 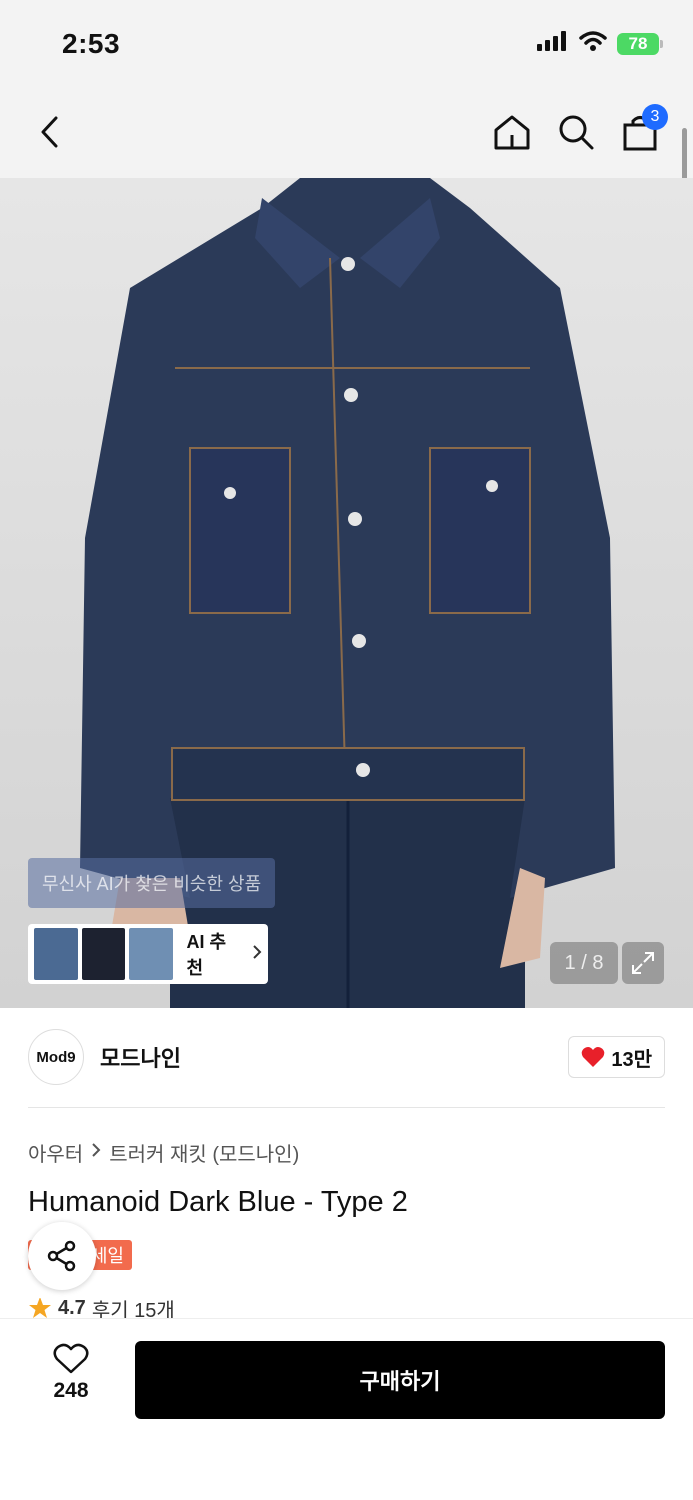 What do you see at coordinates (400, 1380) in the screenshot?
I see `buy-button: 구매하기` at bounding box center [400, 1380].